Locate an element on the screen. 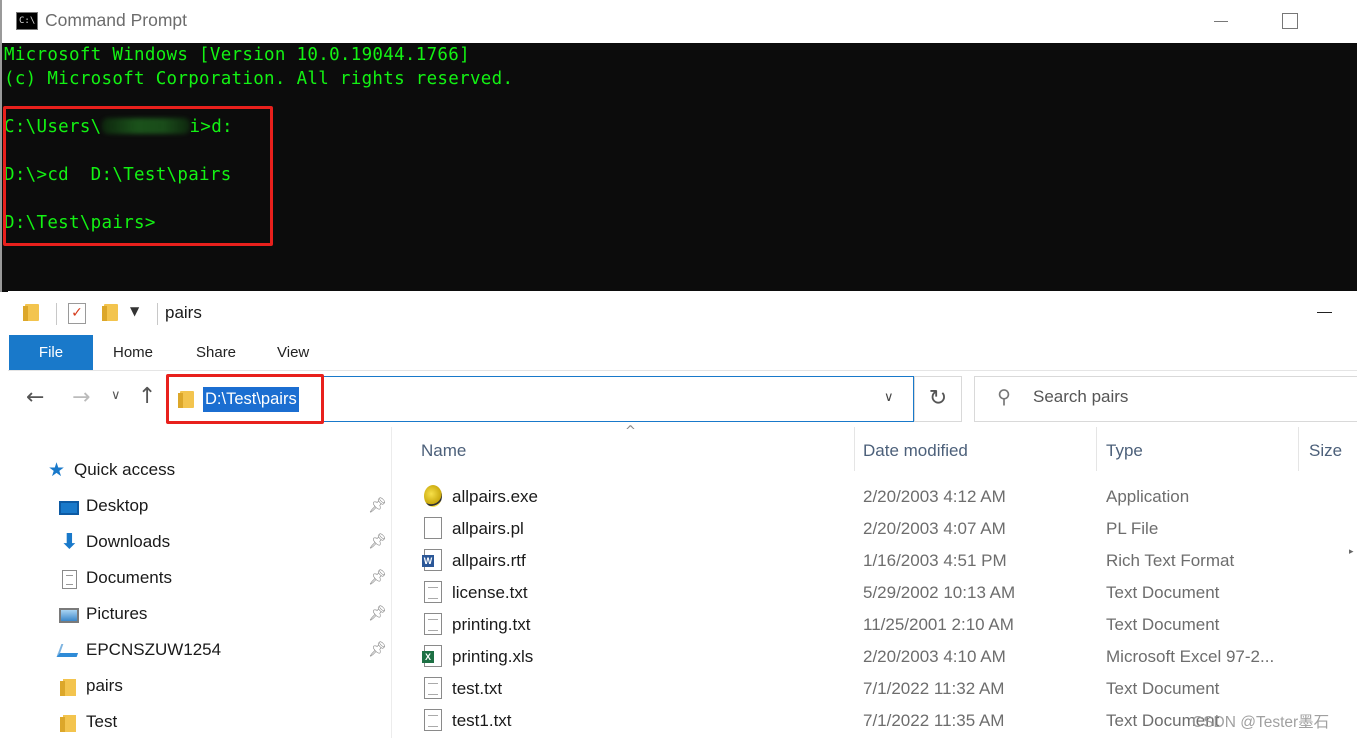 The height and width of the screenshot is (738, 1357). sidebar-item-desktop: Desktop 📌︎ is located at coordinates (200, 507).